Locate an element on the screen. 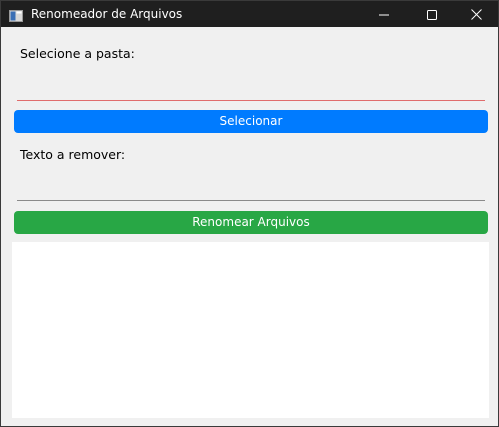 The width and height of the screenshot is (499, 427). remove-text-input is located at coordinates (251, 189).